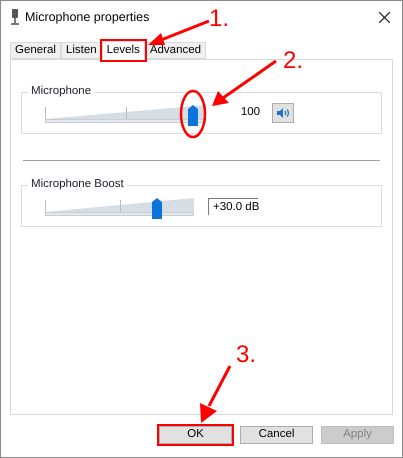 The width and height of the screenshot is (403, 458). I want to click on speaker-button, so click(283, 113).